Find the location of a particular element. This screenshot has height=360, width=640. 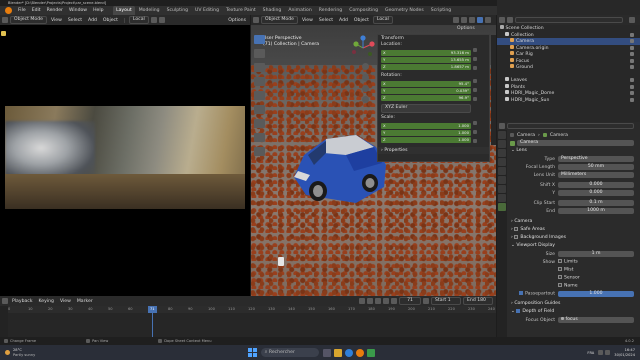

jump-start-icon is located at coordinates (362, 301).